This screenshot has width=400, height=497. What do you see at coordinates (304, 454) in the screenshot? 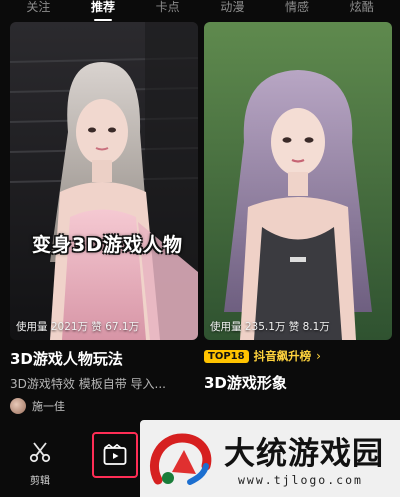
I see `watermark-name: 大统游戏园` at bounding box center [304, 454].